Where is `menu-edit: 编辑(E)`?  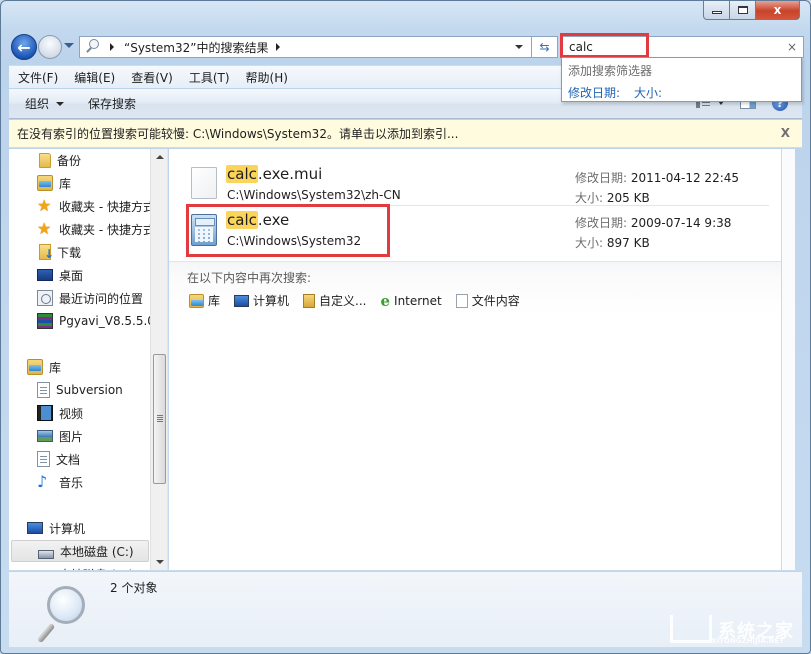 menu-edit: 编辑(E) is located at coordinates (93, 77).